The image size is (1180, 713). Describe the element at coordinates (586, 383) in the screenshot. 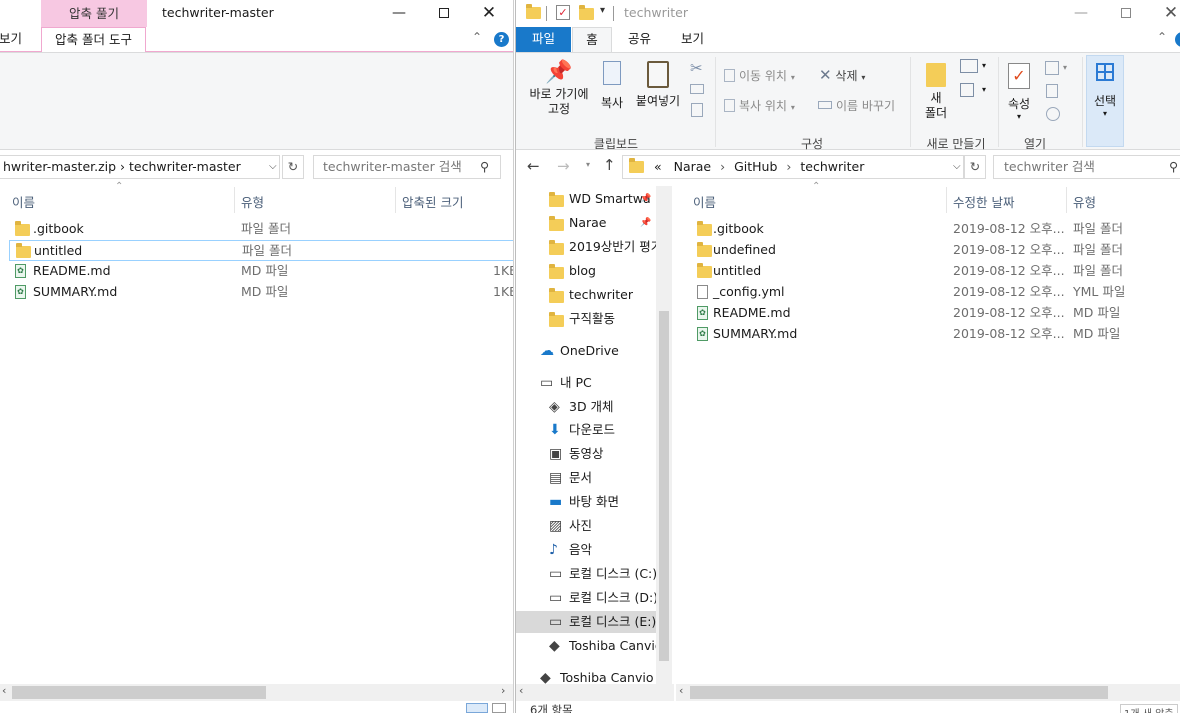

I see `nav-item: ▭ 내 PC` at that location.